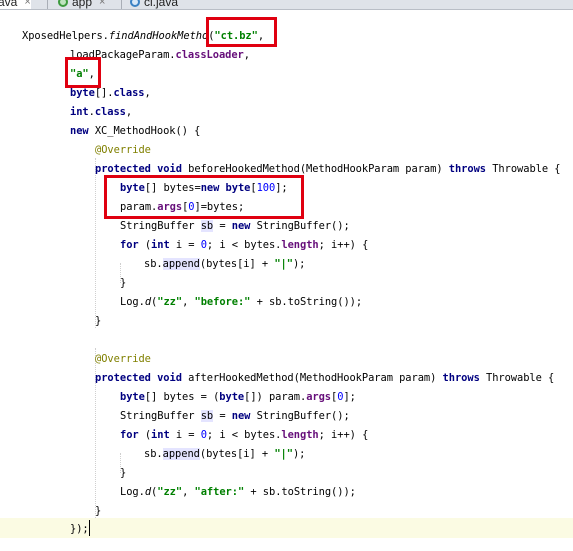  What do you see at coordinates (135, 3) in the screenshot?
I see `java-class-icon` at bounding box center [135, 3].